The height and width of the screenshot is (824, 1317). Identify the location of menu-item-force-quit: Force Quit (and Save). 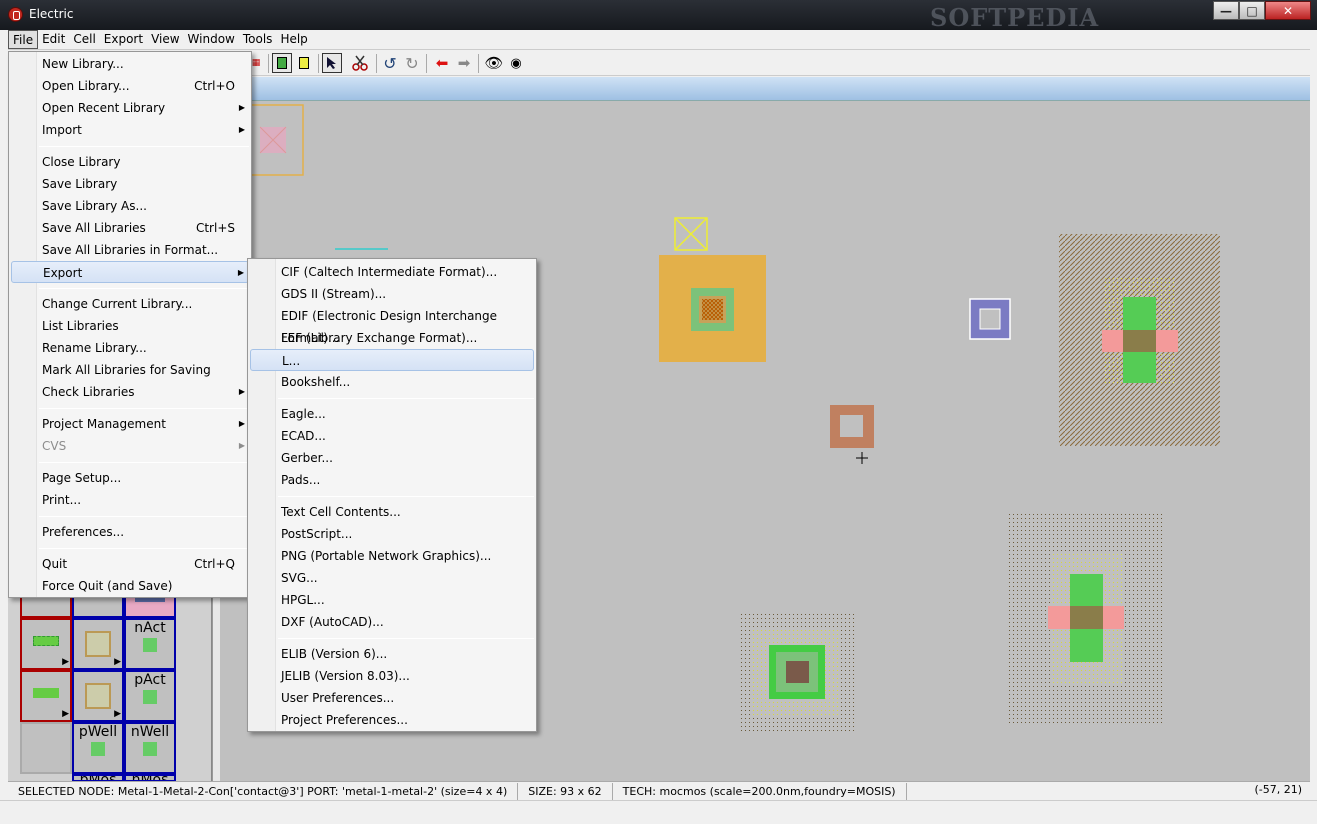
(130, 586).